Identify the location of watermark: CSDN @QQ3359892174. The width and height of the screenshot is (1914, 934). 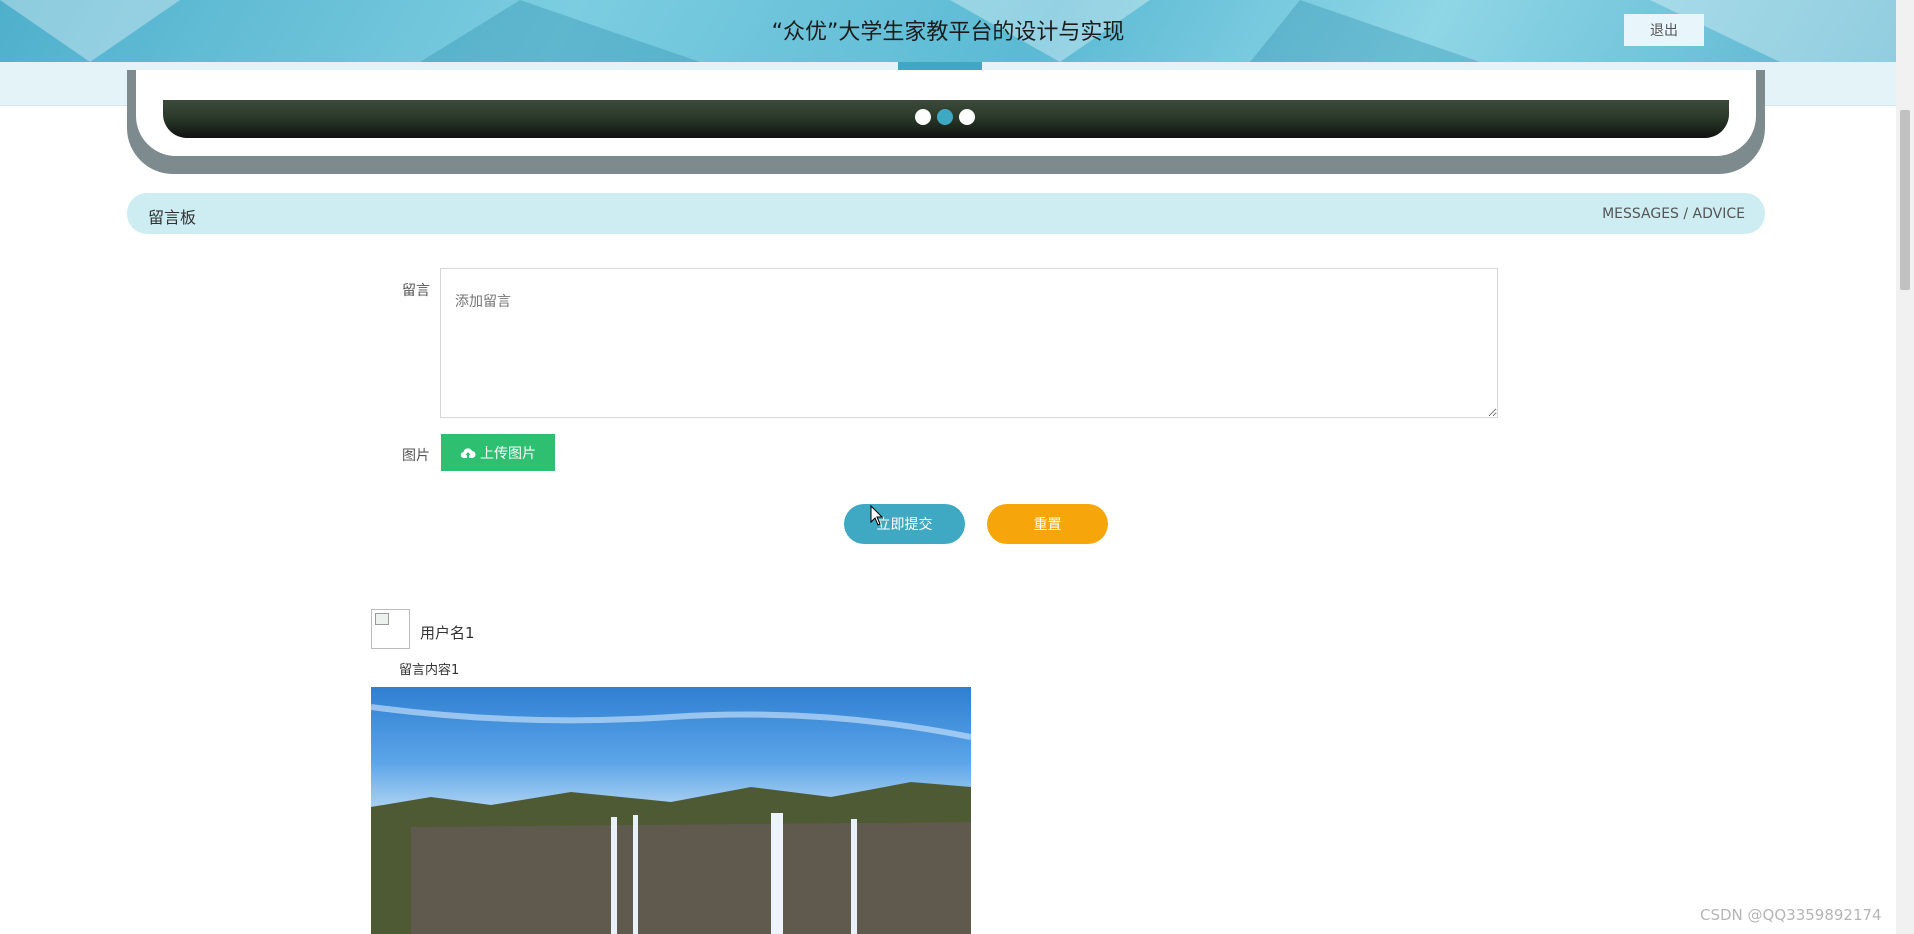
(1791, 915).